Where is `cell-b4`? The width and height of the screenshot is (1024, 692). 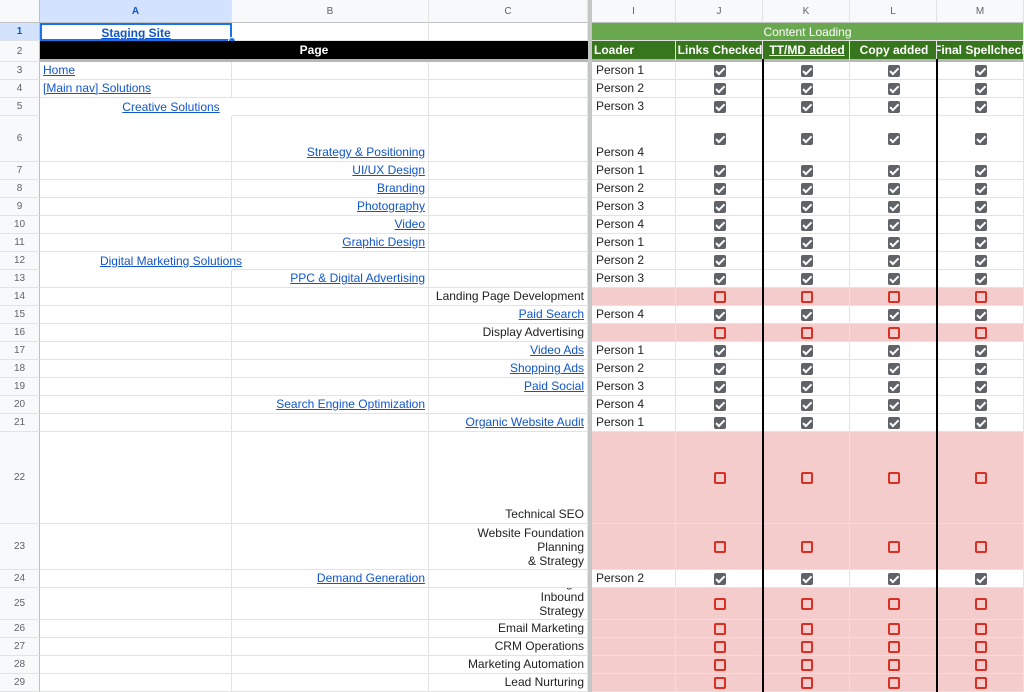
cell-b4 is located at coordinates (330, 89).